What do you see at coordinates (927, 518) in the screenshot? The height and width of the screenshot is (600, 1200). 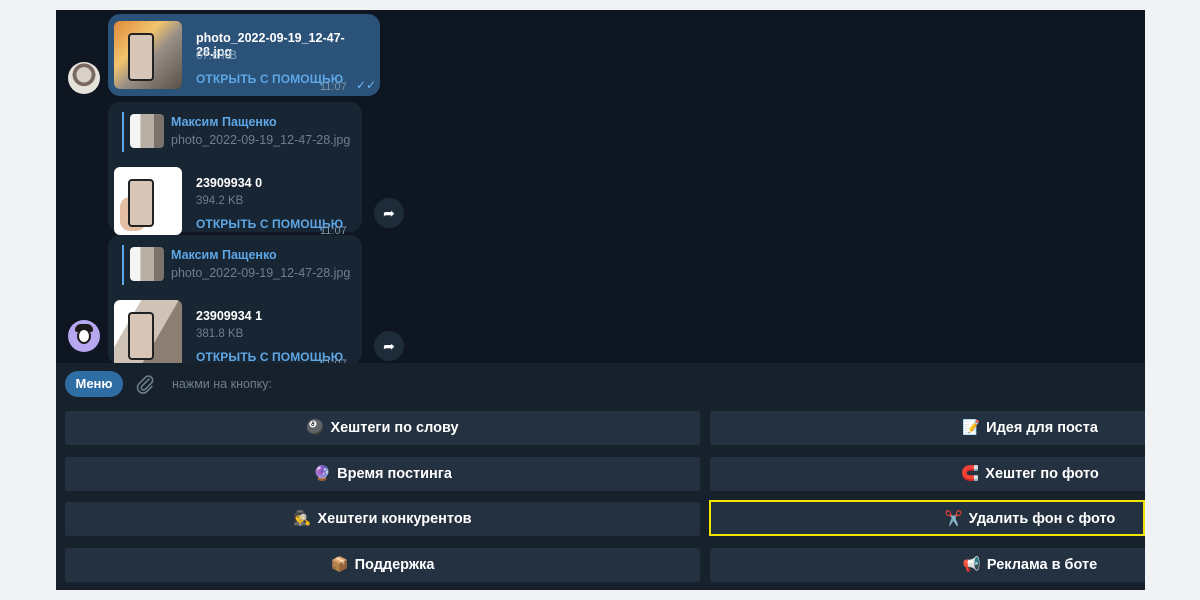 I see `highlight-frame` at bounding box center [927, 518].